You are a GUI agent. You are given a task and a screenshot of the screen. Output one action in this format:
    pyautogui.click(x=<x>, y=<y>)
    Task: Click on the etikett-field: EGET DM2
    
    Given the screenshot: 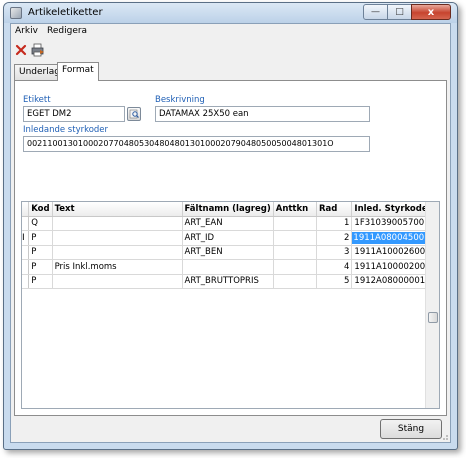 What is the action you would take?
    pyautogui.click(x=74, y=114)
    